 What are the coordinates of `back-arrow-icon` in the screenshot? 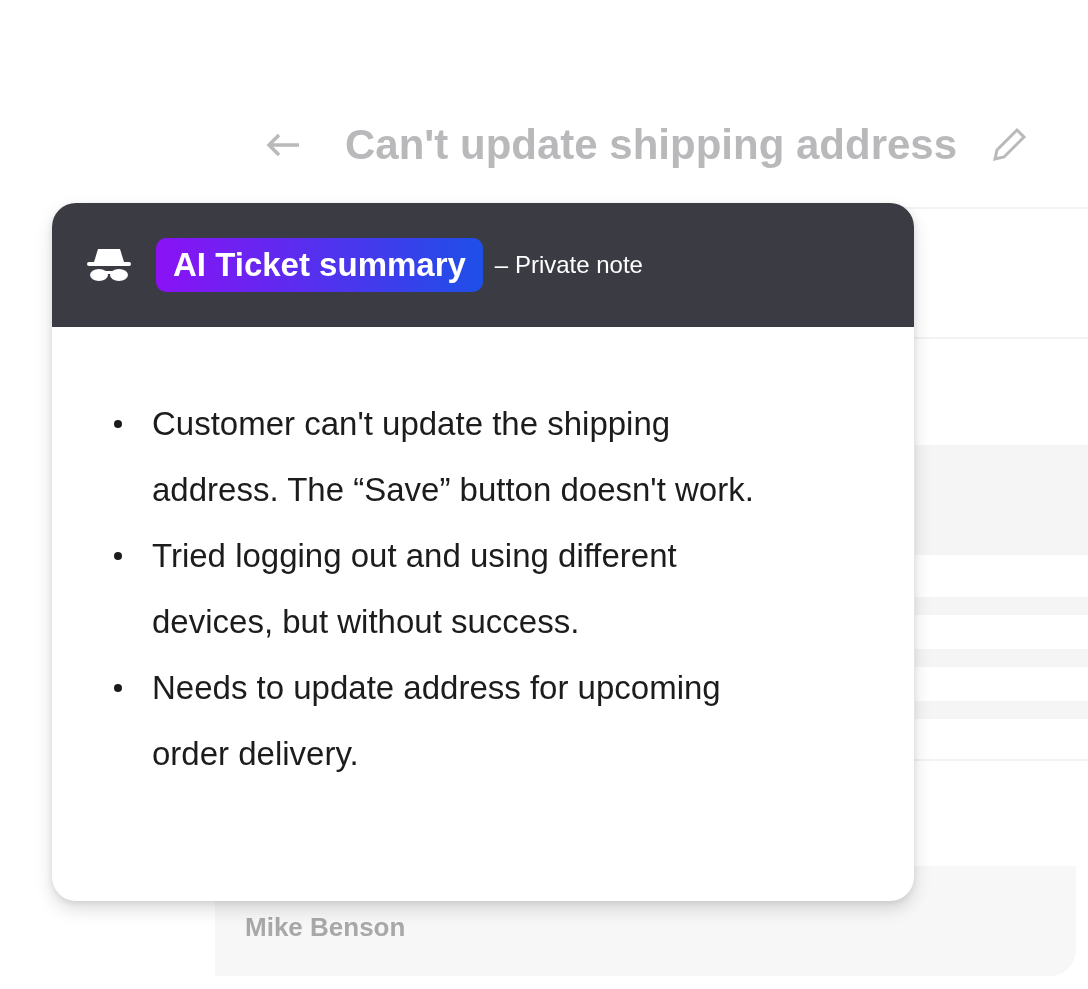 It's located at (283, 145).